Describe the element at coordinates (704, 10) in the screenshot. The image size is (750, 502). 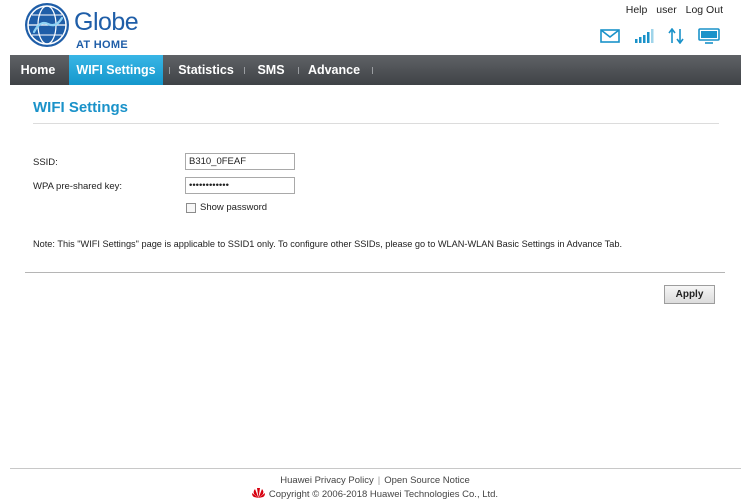
I see `logout-link: Log Out` at that location.